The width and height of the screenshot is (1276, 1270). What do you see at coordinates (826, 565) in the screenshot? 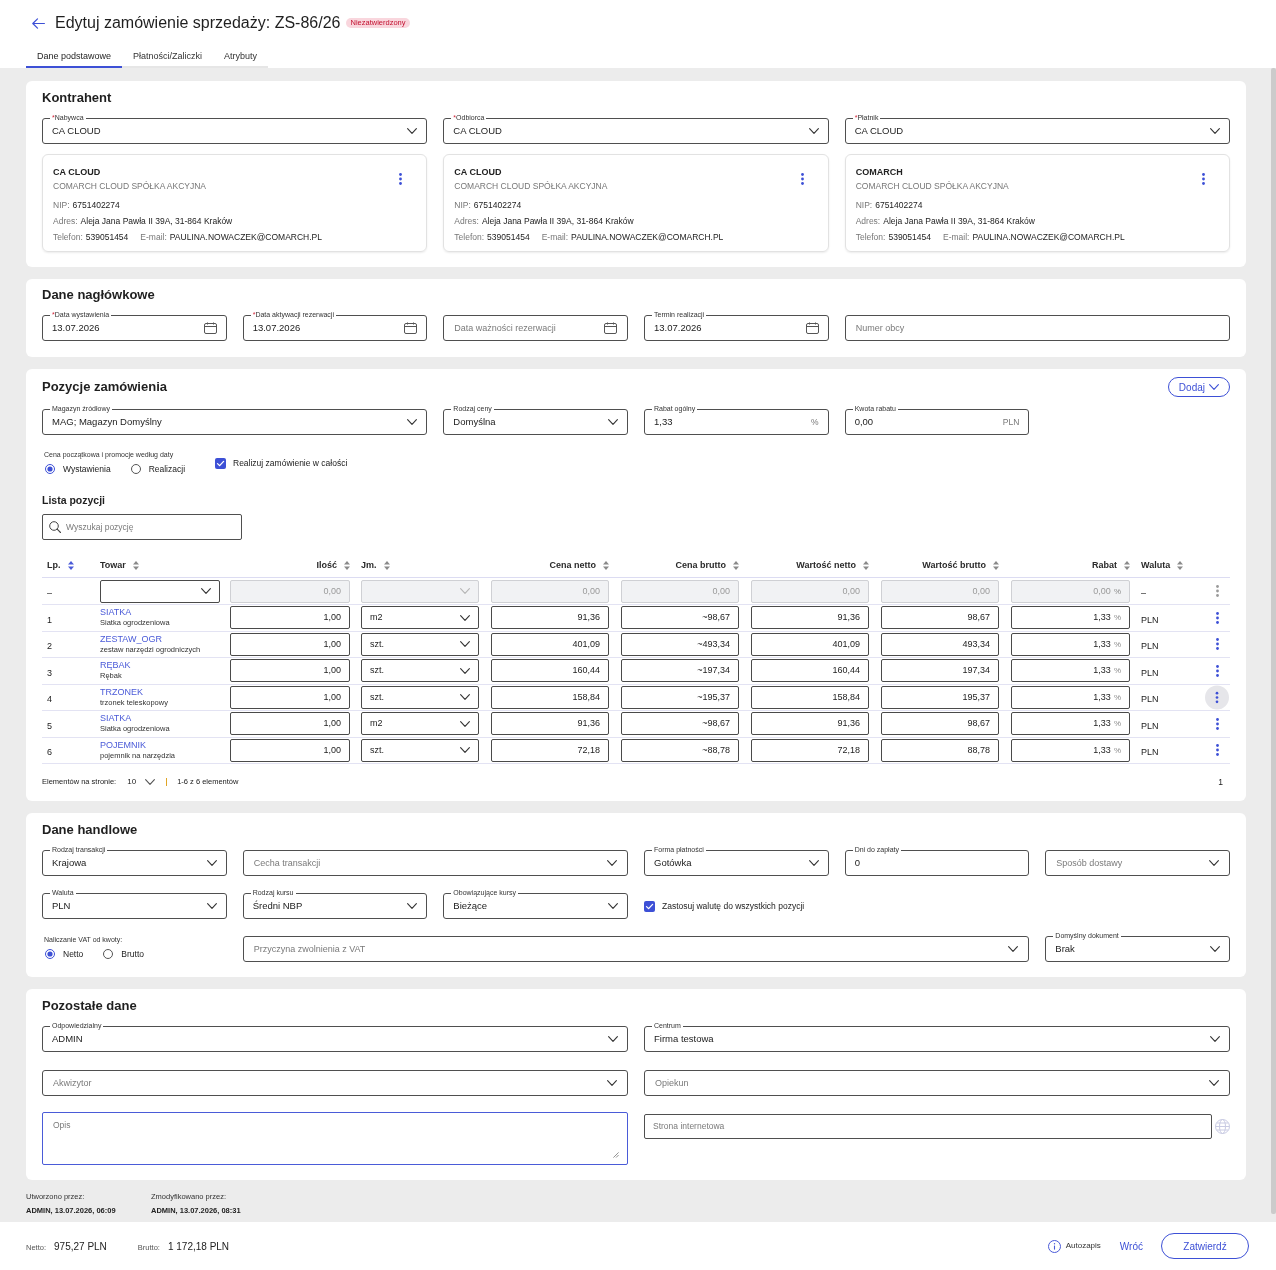
I see `column-header: Wartość netto` at bounding box center [826, 565].